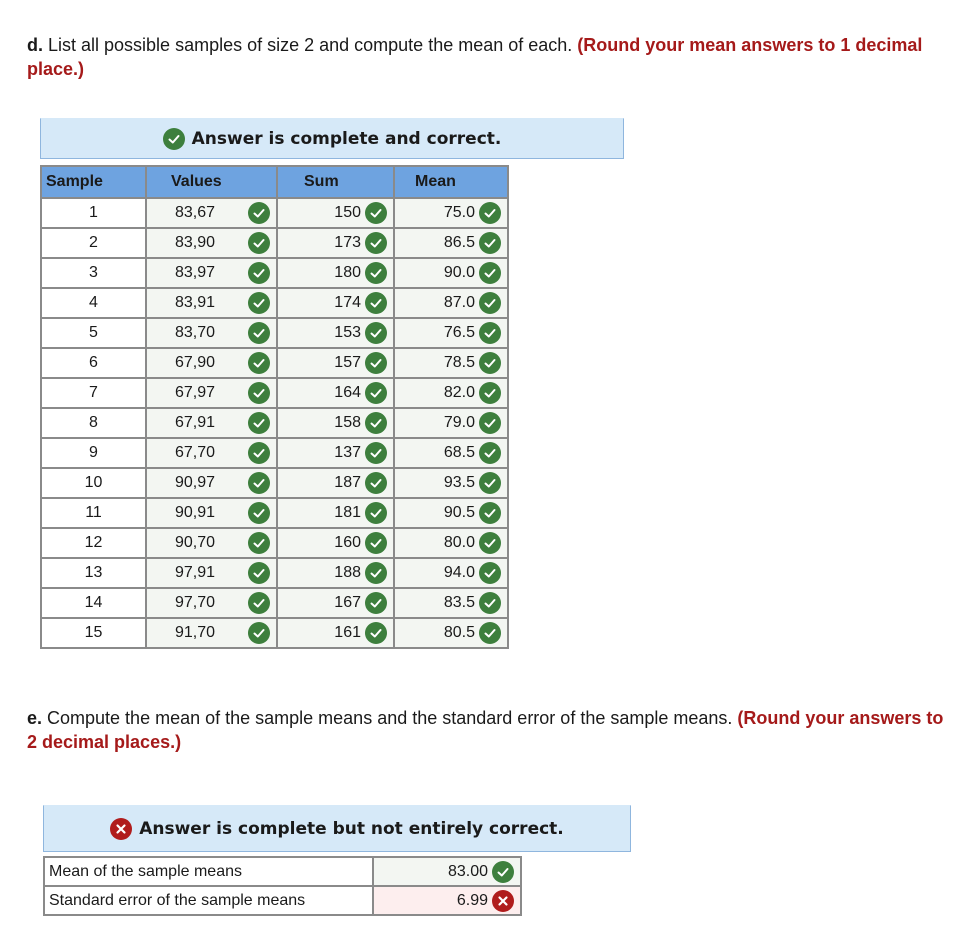 This screenshot has height=944, width=974. Describe the element at coordinates (93, 453) in the screenshot. I see `sample-number: 9` at that location.